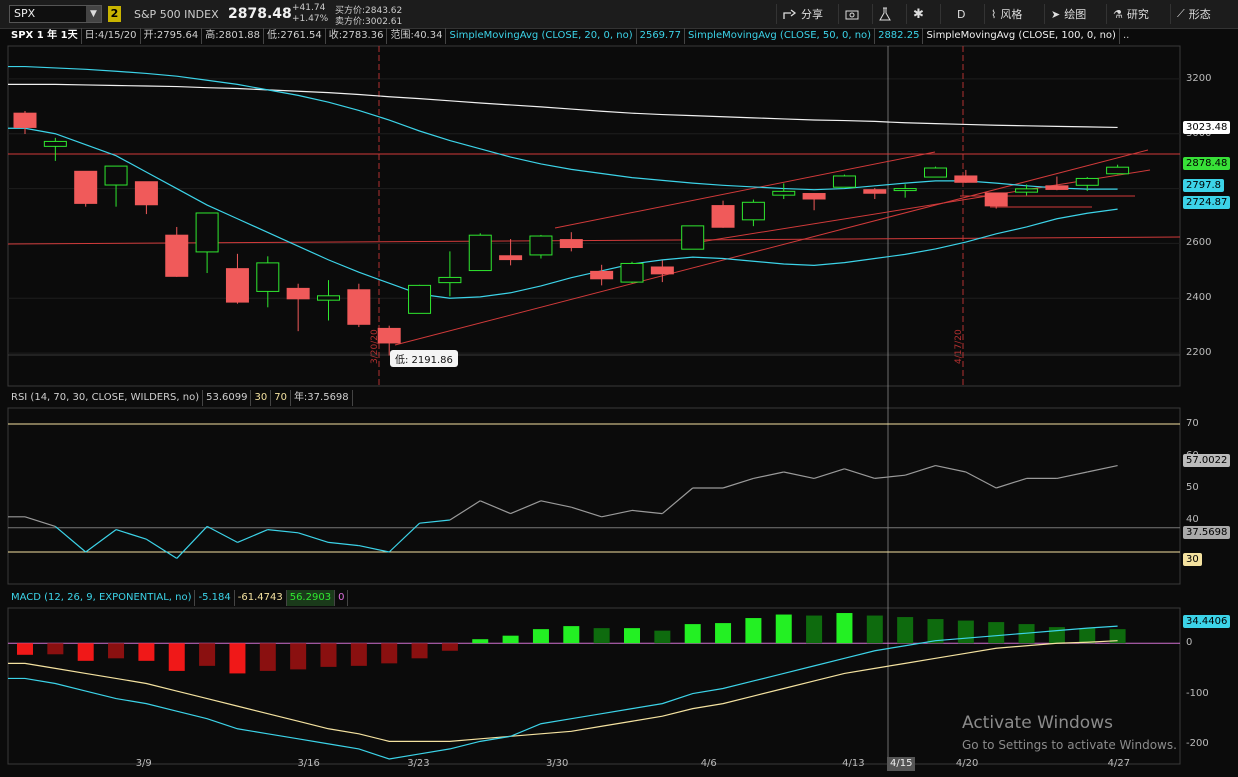 Image resolution: width=1238 pixels, height=777 pixels. Describe the element at coordinates (1069, 745) in the screenshot. I see `watermark-subtitle: Go to Settings to activate Windows.` at that location.